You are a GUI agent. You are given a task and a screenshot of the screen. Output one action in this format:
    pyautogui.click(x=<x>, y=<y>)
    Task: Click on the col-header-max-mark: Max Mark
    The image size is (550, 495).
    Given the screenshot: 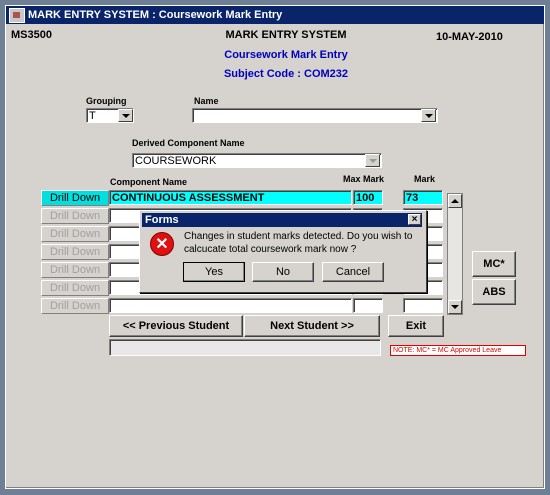 What is the action you would take?
    pyautogui.click(x=364, y=179)
    